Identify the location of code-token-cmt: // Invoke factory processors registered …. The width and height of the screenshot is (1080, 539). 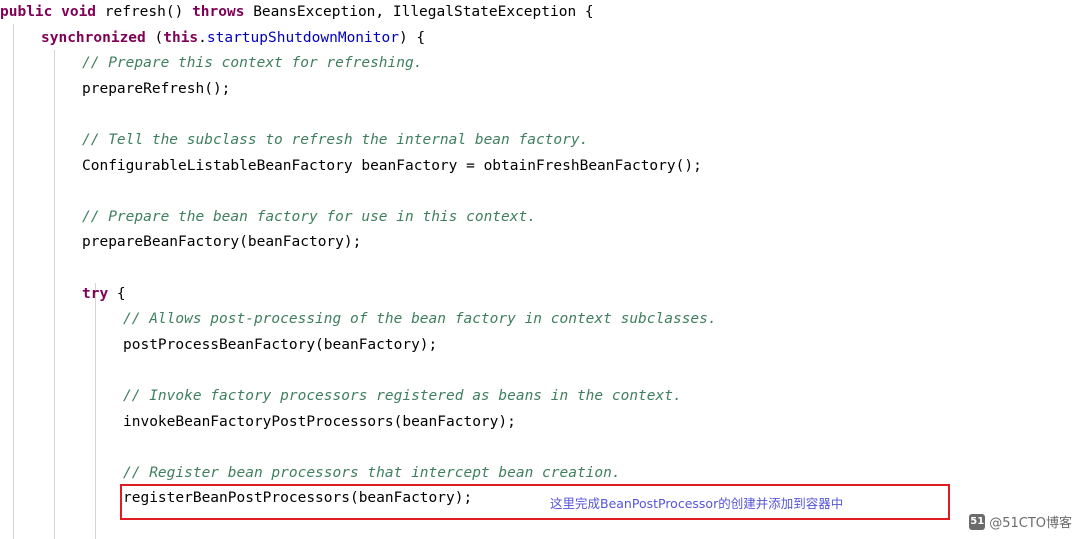
(402, 395).